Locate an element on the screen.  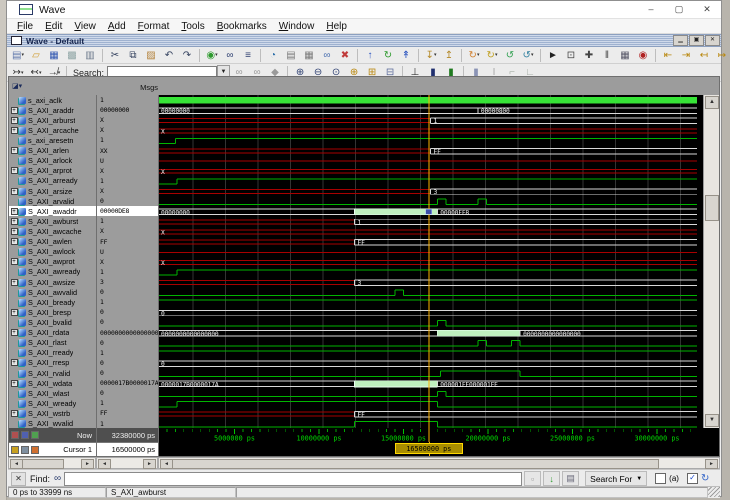
redo-icon: ↷ is located at coordinates (187, 55).